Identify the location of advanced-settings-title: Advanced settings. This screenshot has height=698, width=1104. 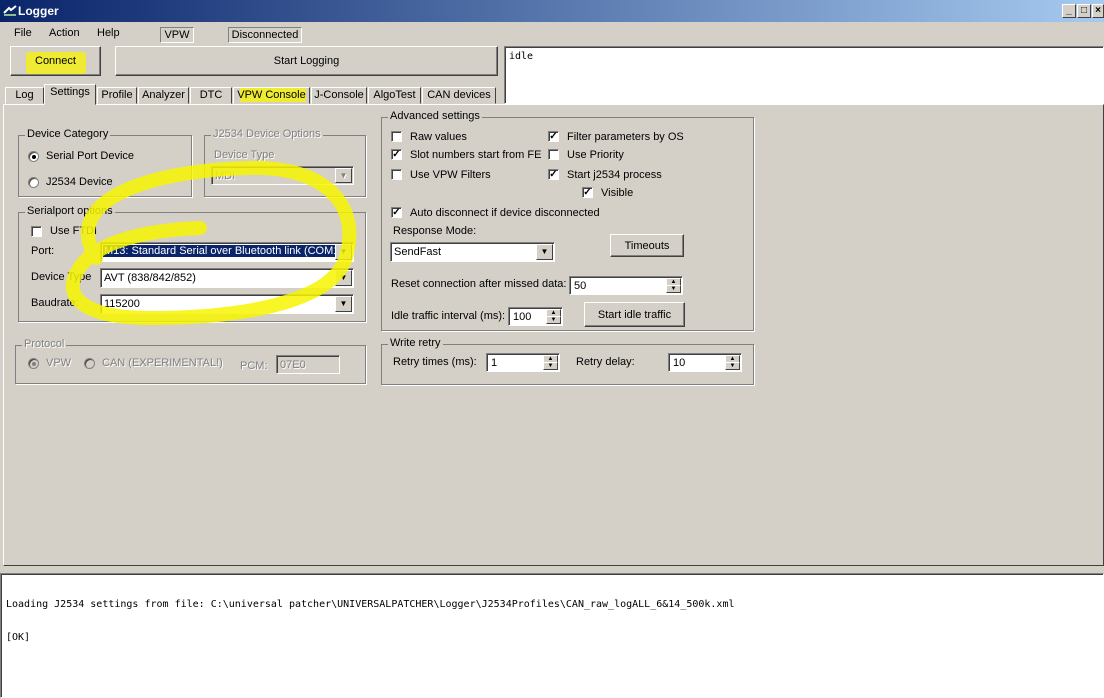
(435, 116).